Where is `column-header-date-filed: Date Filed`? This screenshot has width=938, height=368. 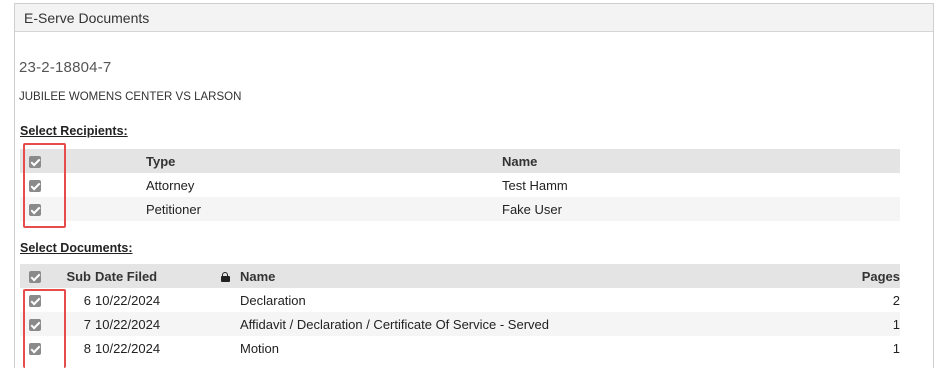 column-header-date-filed: Date Filed is located at coordinates (152, 276).